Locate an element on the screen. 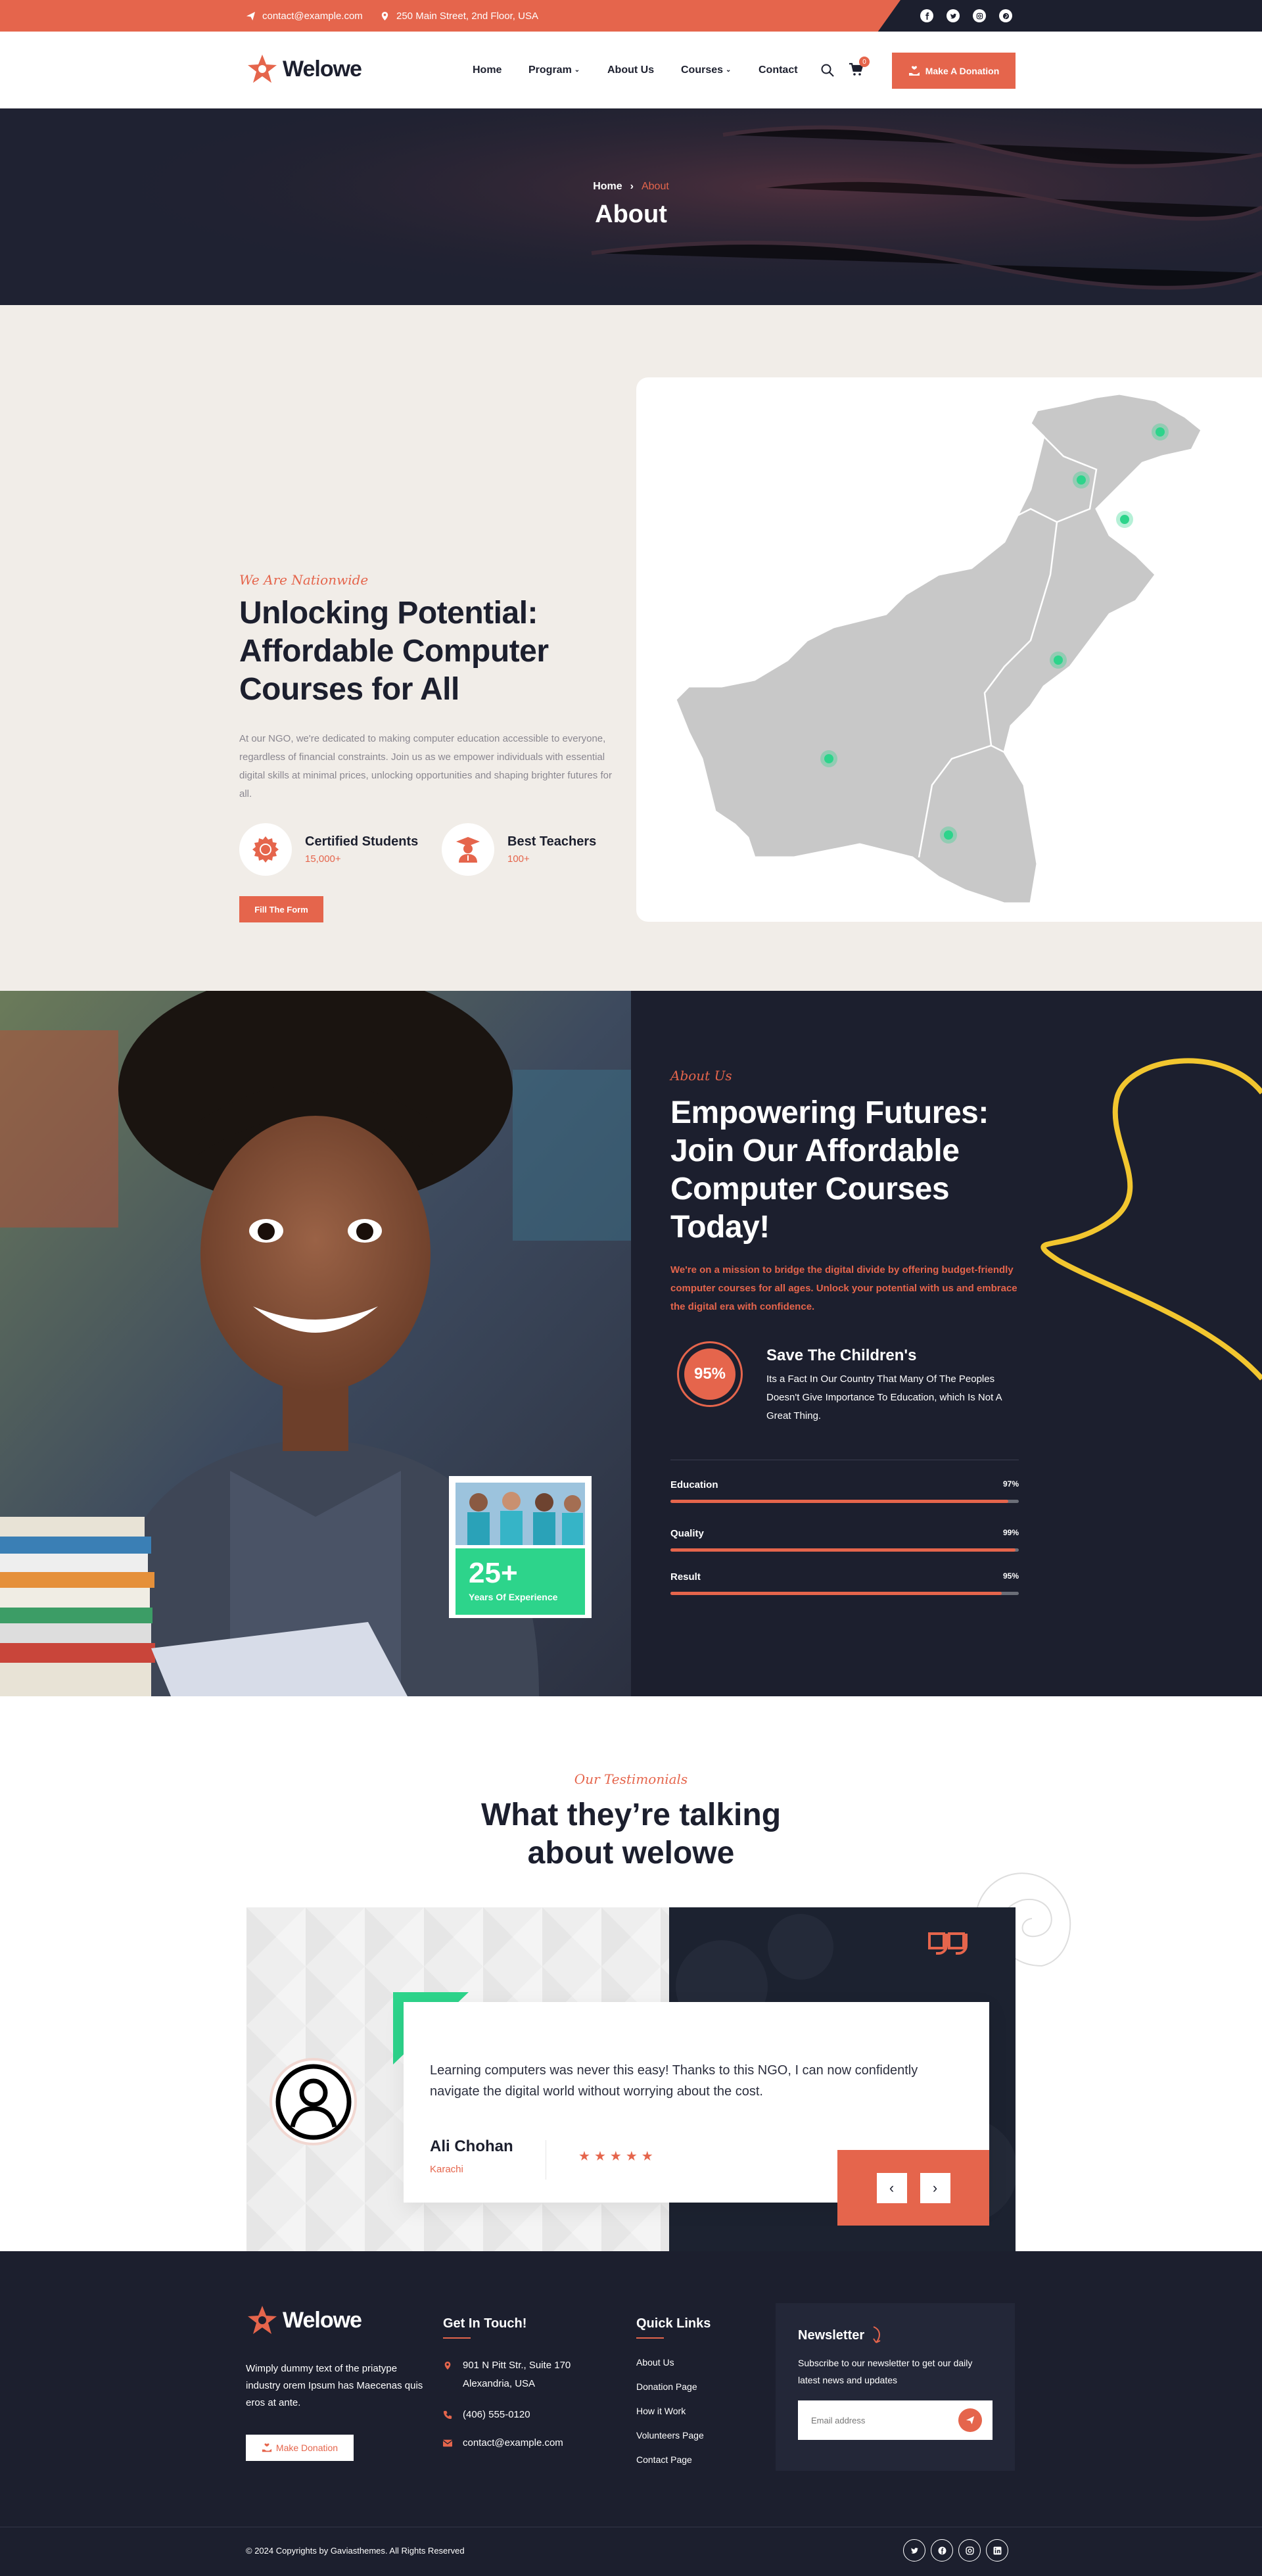  experience-number: 25+ is located at coordinates (494, 1573).